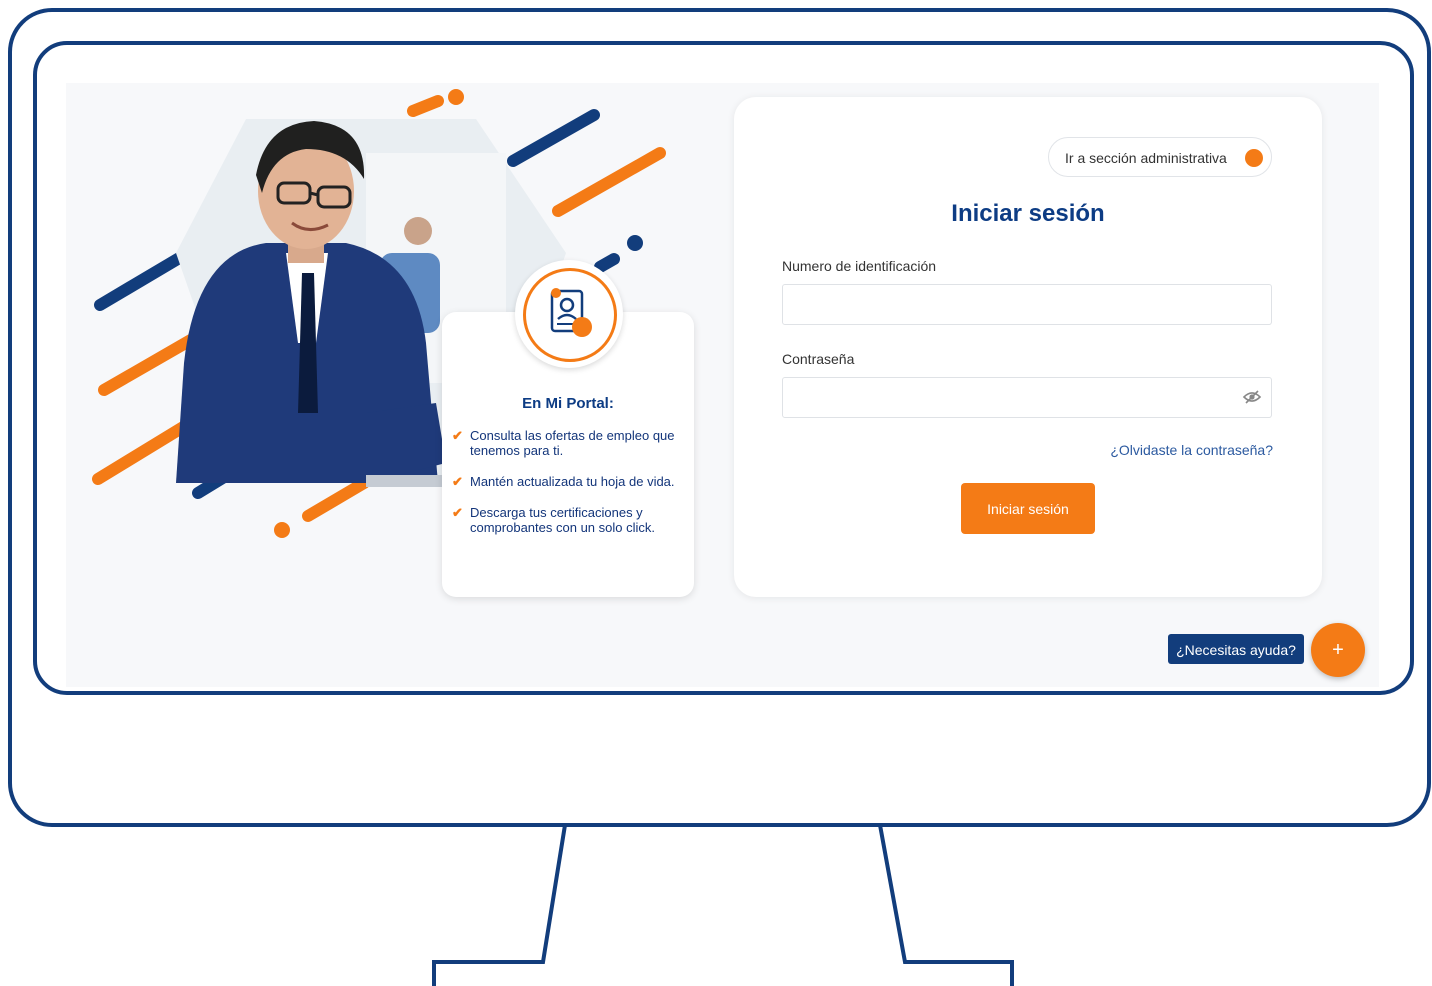 The image size is (1432, 986). I want to click on portal-title: En Mi Portal:, so click(568, 403).